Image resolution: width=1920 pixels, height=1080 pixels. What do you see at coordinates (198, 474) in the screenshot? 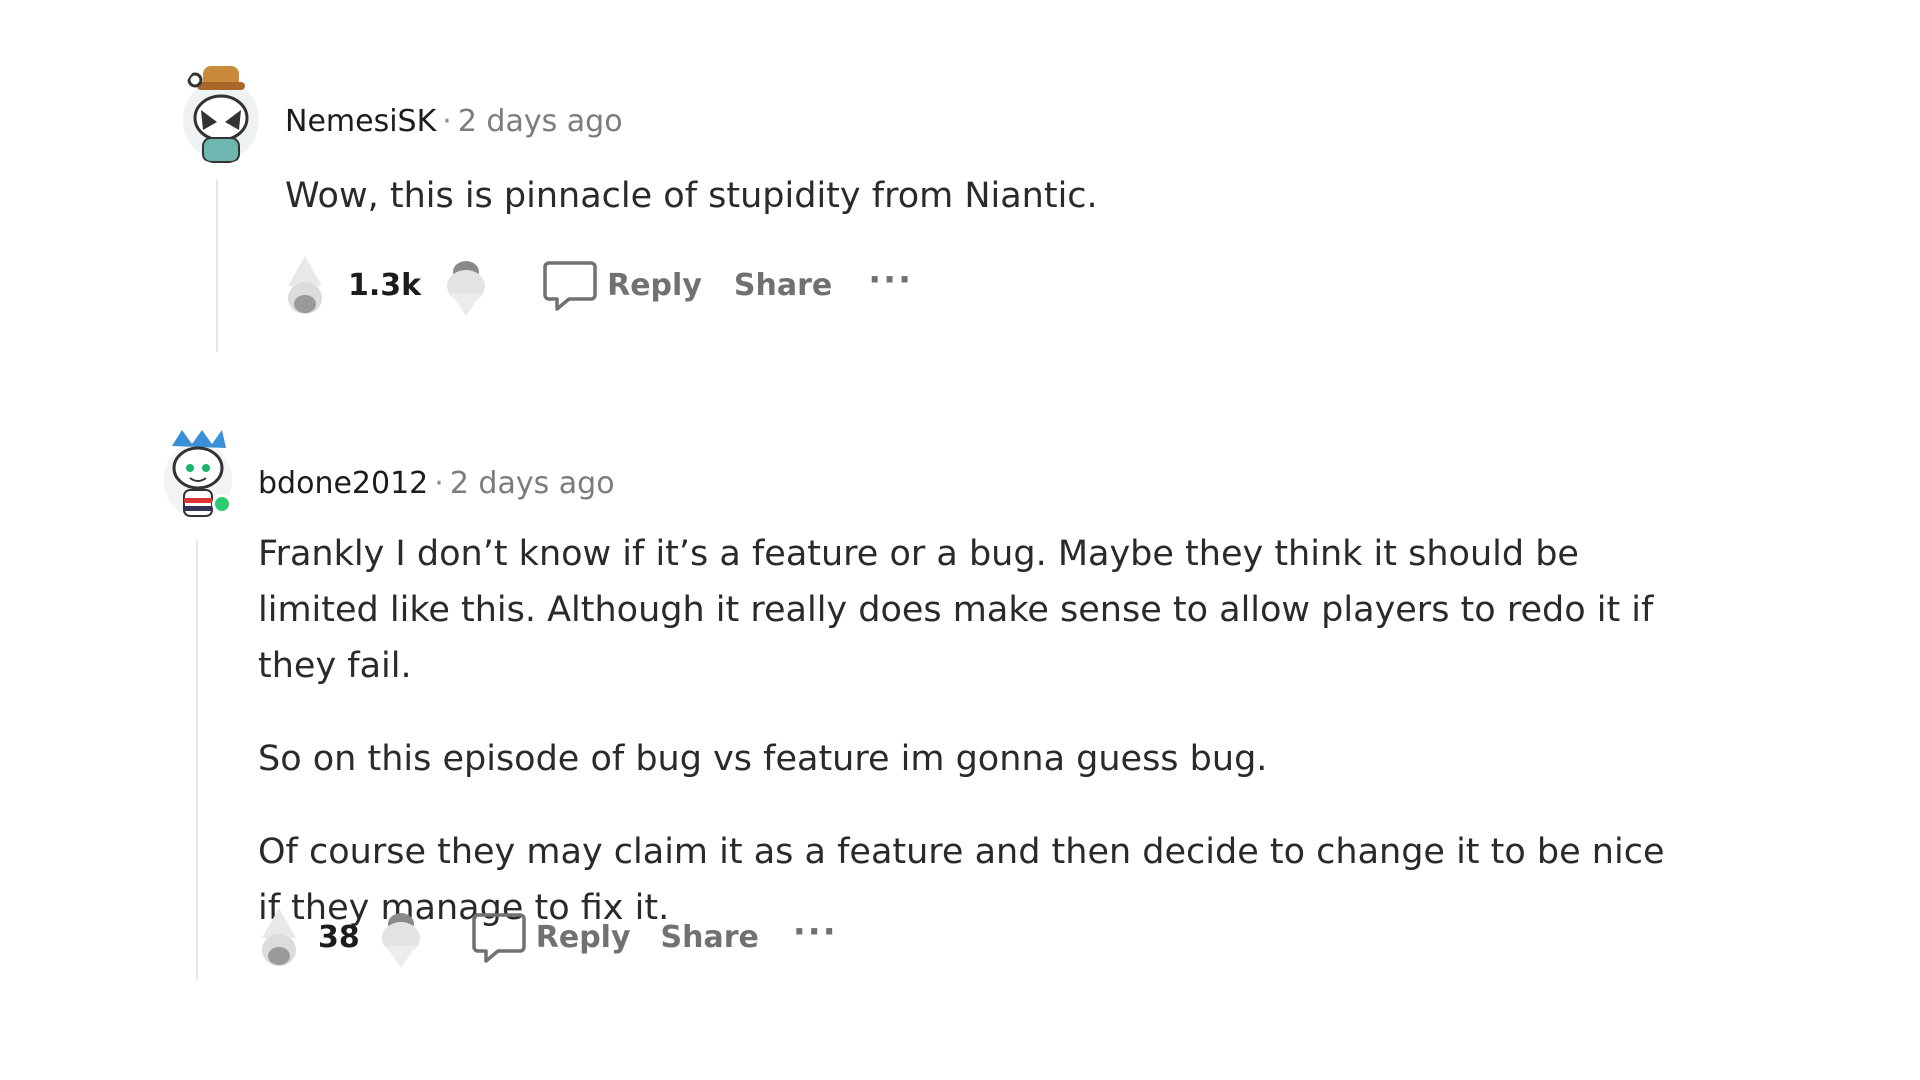
I see `avatar` at bounding box center [198, 474].